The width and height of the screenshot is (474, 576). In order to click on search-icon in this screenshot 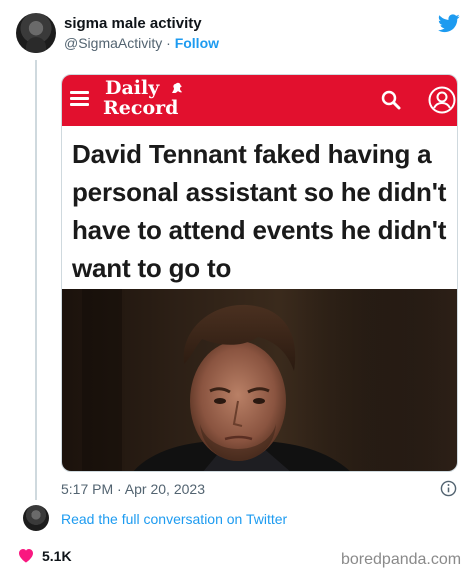, I will do `click(391, 100)`.